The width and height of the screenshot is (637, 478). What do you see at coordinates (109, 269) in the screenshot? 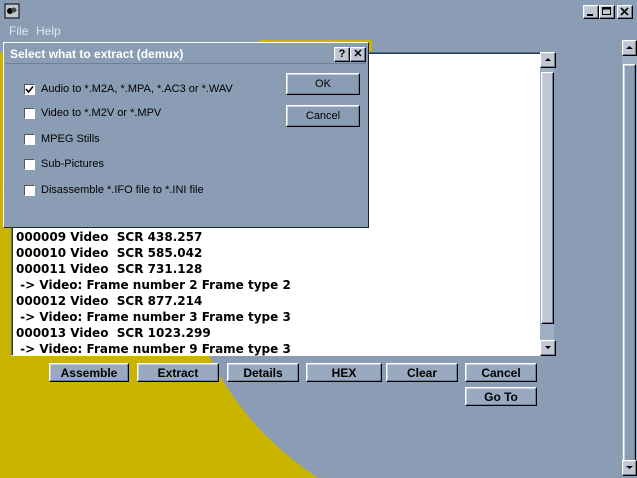
I see `log-line: 000011 Video SCR 731.128` at bounding box center [109, 269].